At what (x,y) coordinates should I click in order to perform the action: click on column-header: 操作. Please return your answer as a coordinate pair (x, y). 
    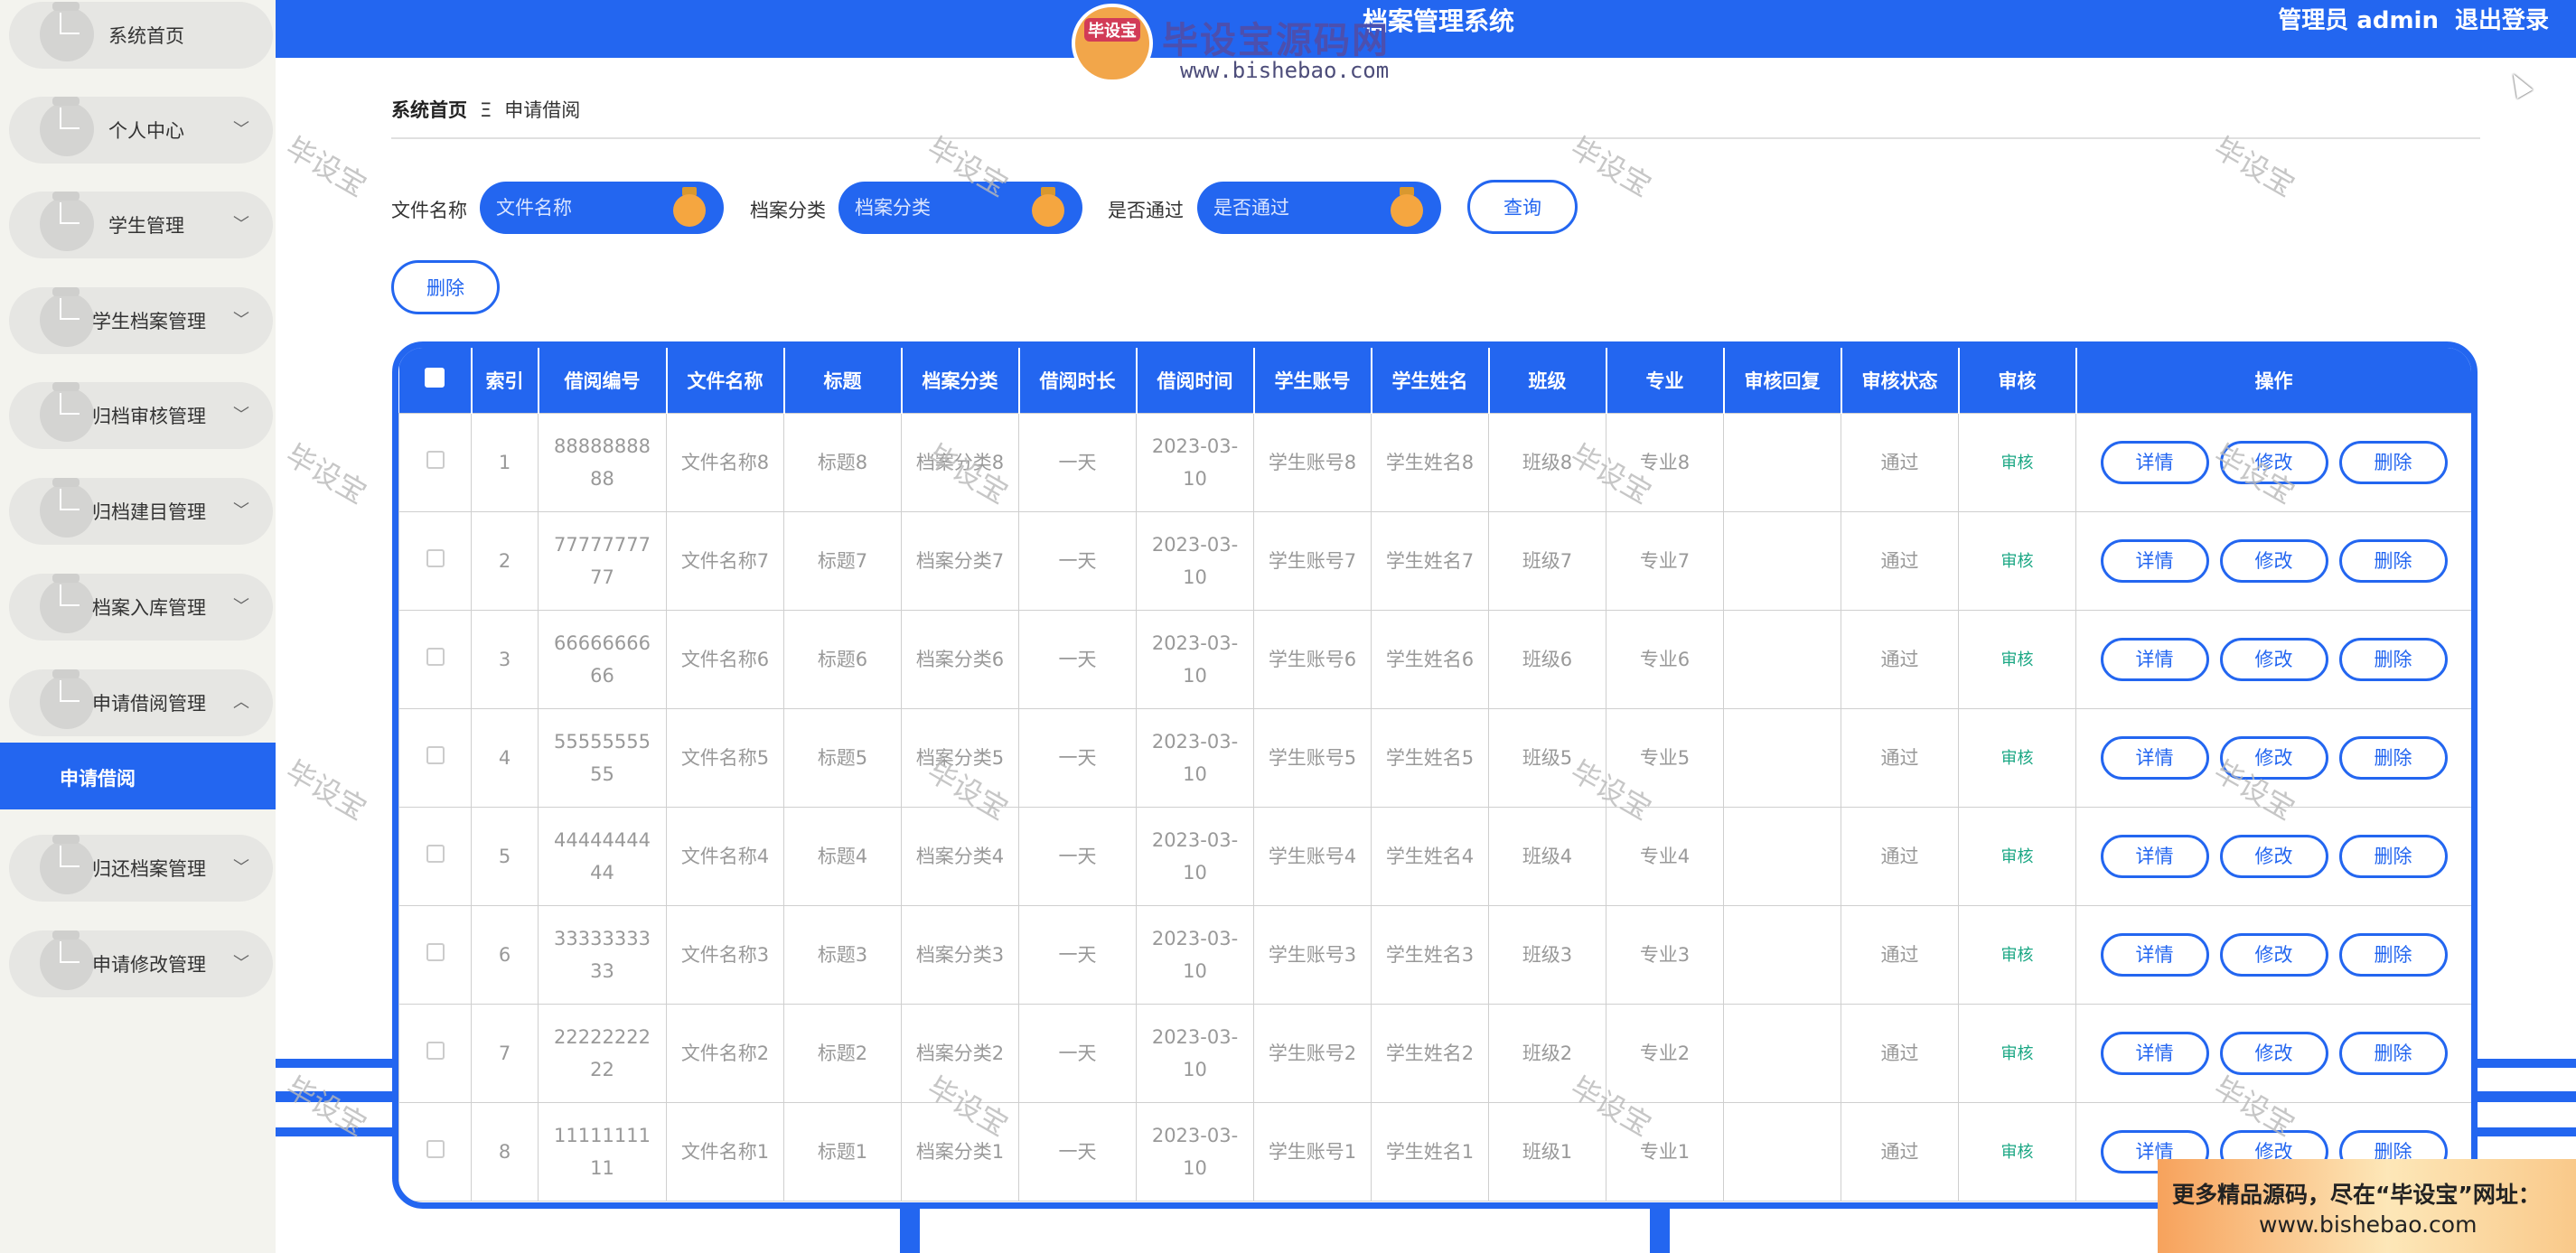
    Looking at the image, I should click on (2273, 380).